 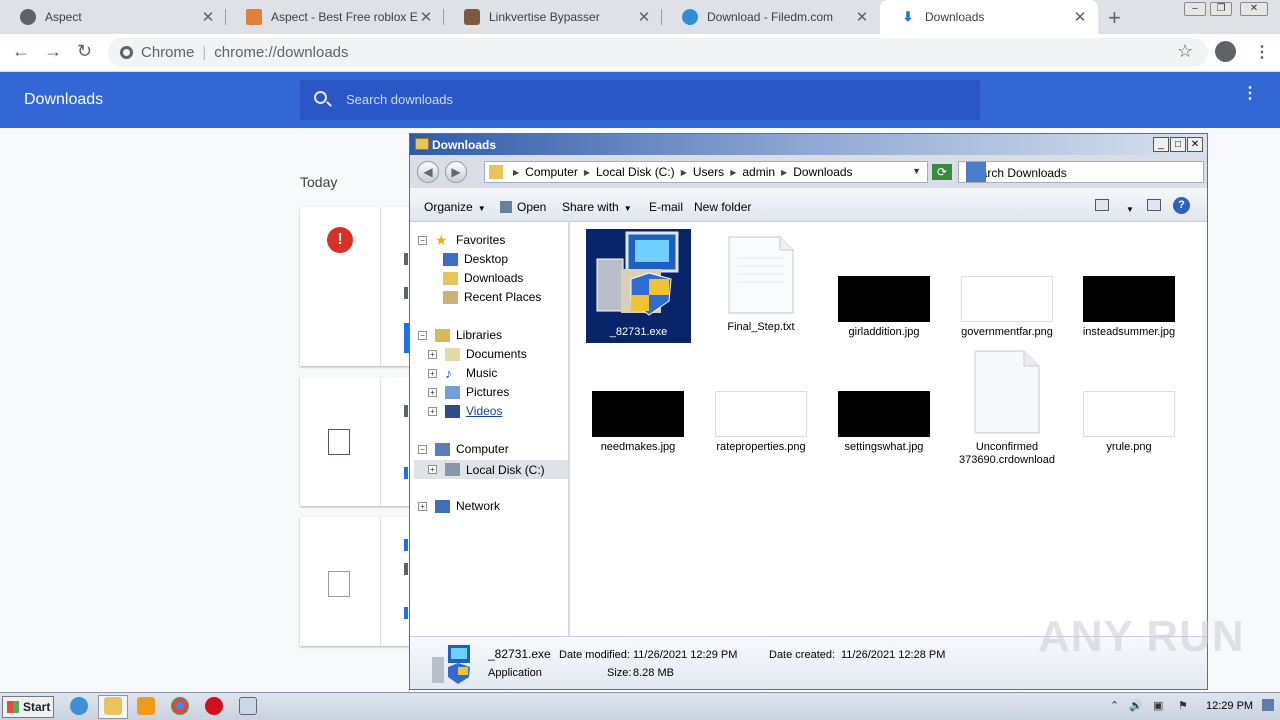 I want to click on minimize-button: –, so click(x=1195, y=9).